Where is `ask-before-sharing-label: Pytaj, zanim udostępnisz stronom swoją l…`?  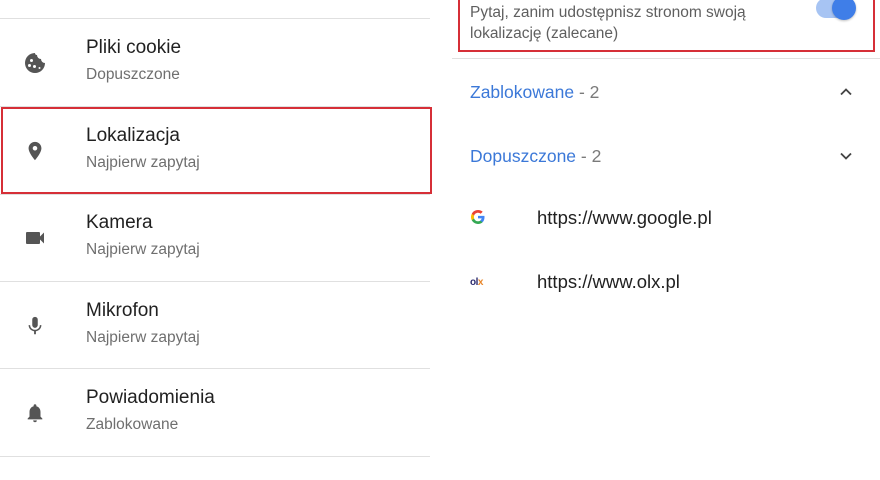 ask-before-sharing-label: Pytaj, zanim udostępnisz stronom swoją l… is located at coordinates (608, 23).